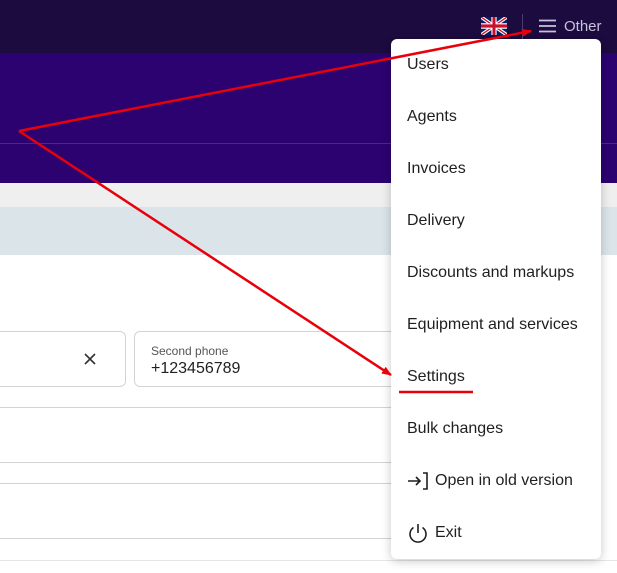  Describe the element at coordinates (496, 221) in the screenshot. I see `menu-item-delivery: Delivery` at that location.